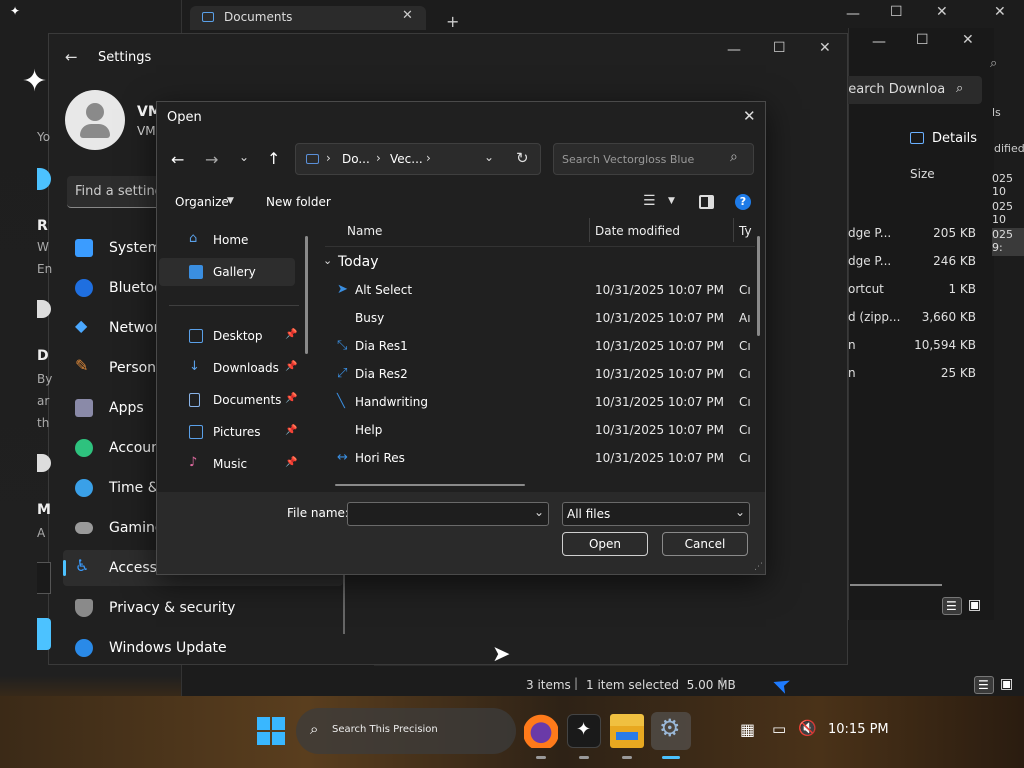 The image size is (1024, 768). Describe the element at coordinates (306, 295) in the screenshot. I see `tree-scrollbar` at that location.